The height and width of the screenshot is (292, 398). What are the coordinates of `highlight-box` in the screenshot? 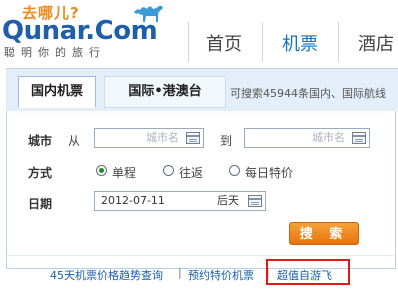 It's located at (308, 272).